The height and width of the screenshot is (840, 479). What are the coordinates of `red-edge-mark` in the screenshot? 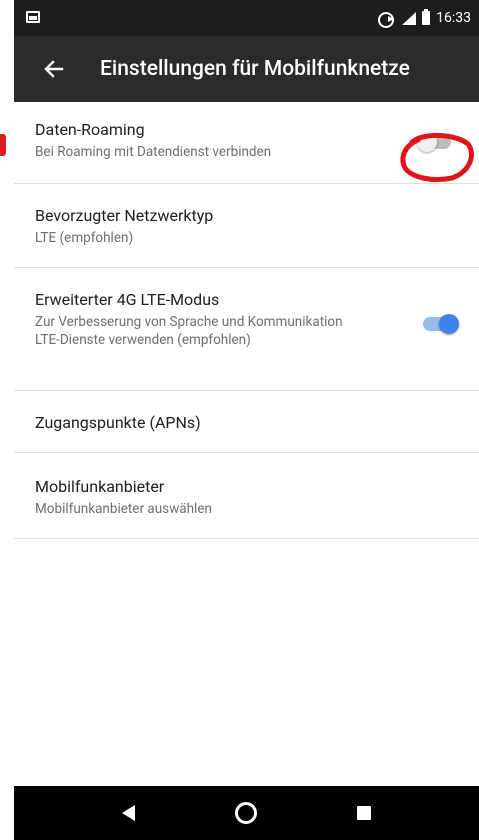 It's located at (3, 145).